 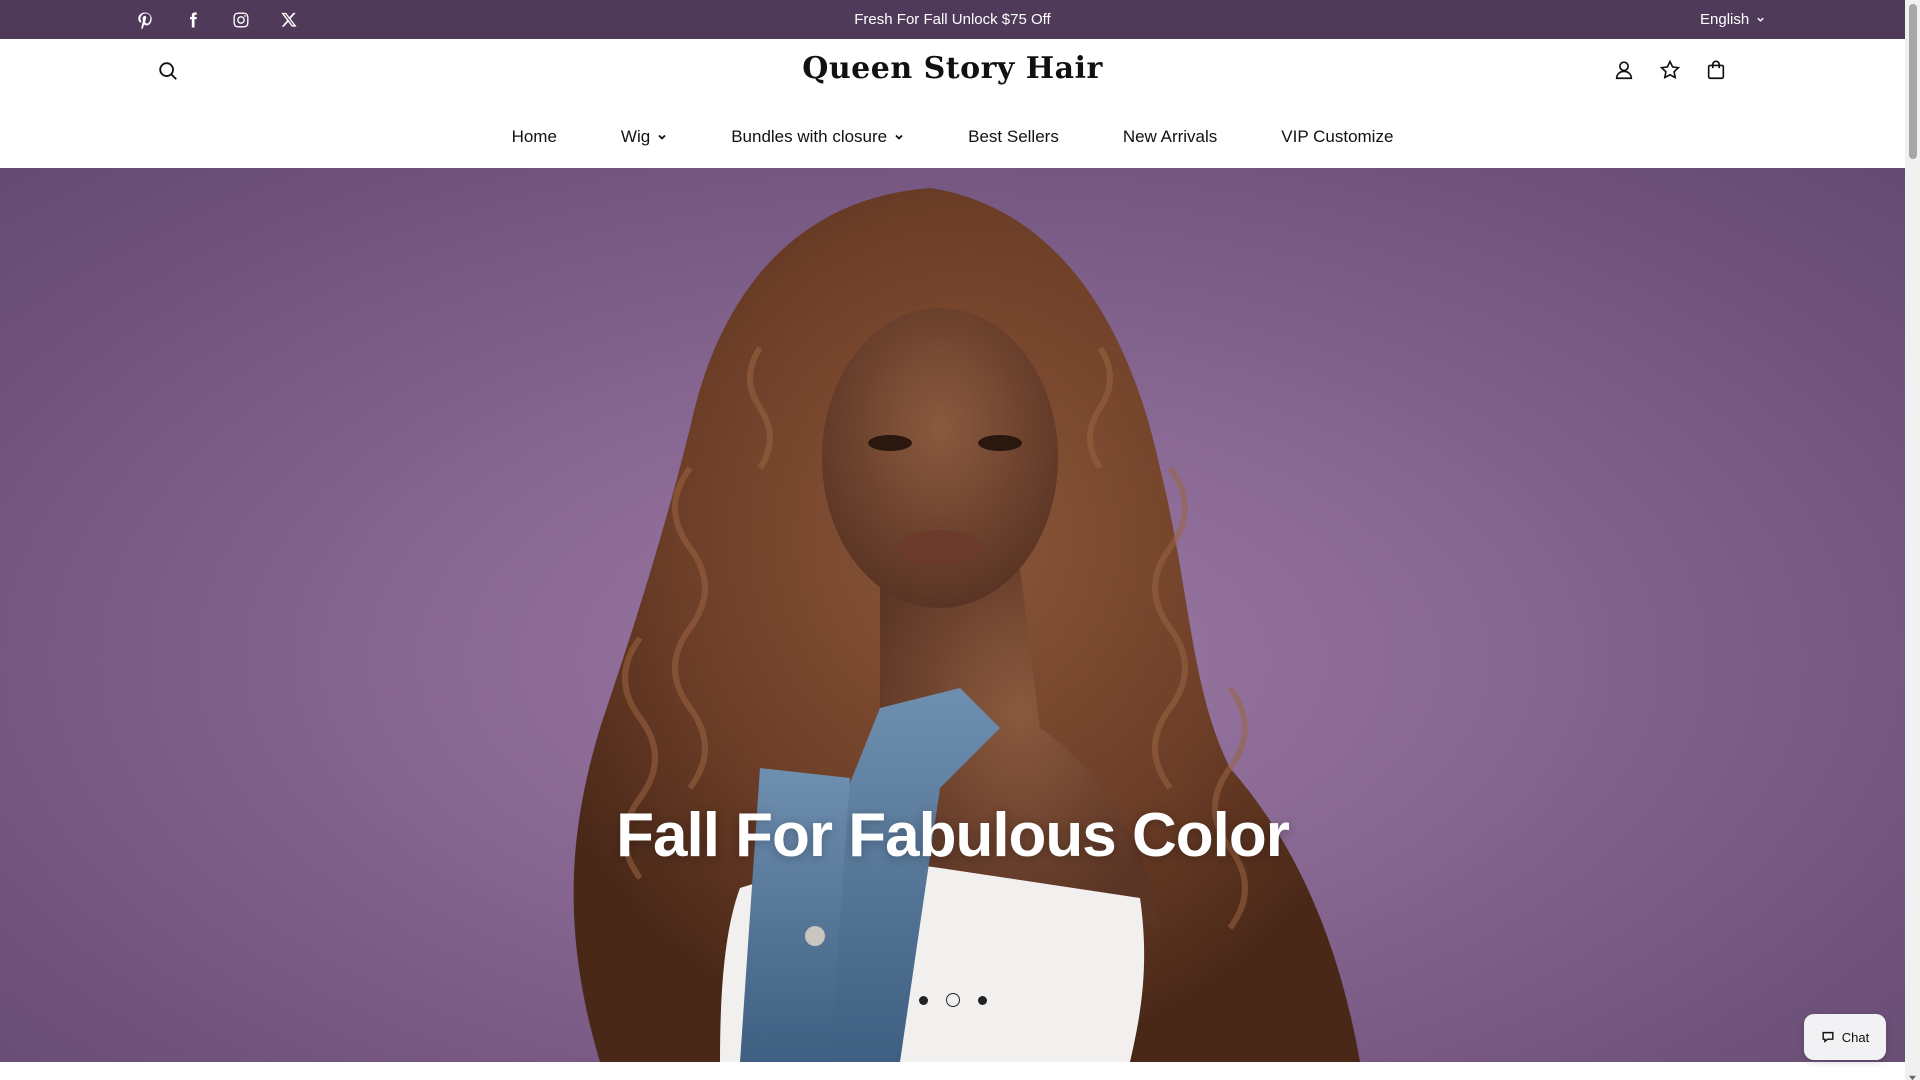 What do you see at coordinates (1624, 70) in the screenshot?
I see `account-icon` at bounding box center [1624, 70].